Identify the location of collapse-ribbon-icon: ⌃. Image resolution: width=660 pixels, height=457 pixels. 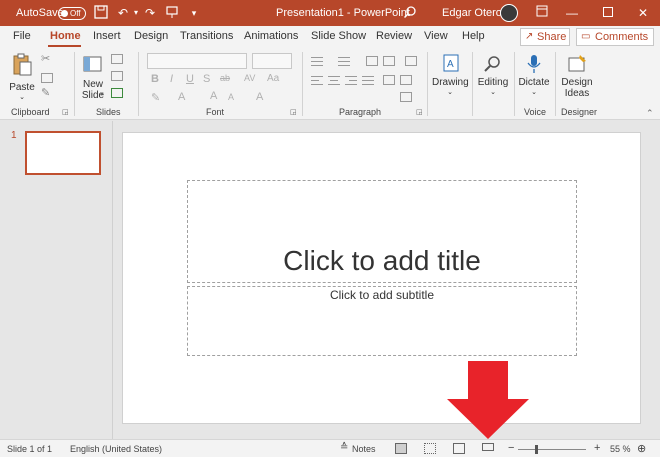
(650, 113).